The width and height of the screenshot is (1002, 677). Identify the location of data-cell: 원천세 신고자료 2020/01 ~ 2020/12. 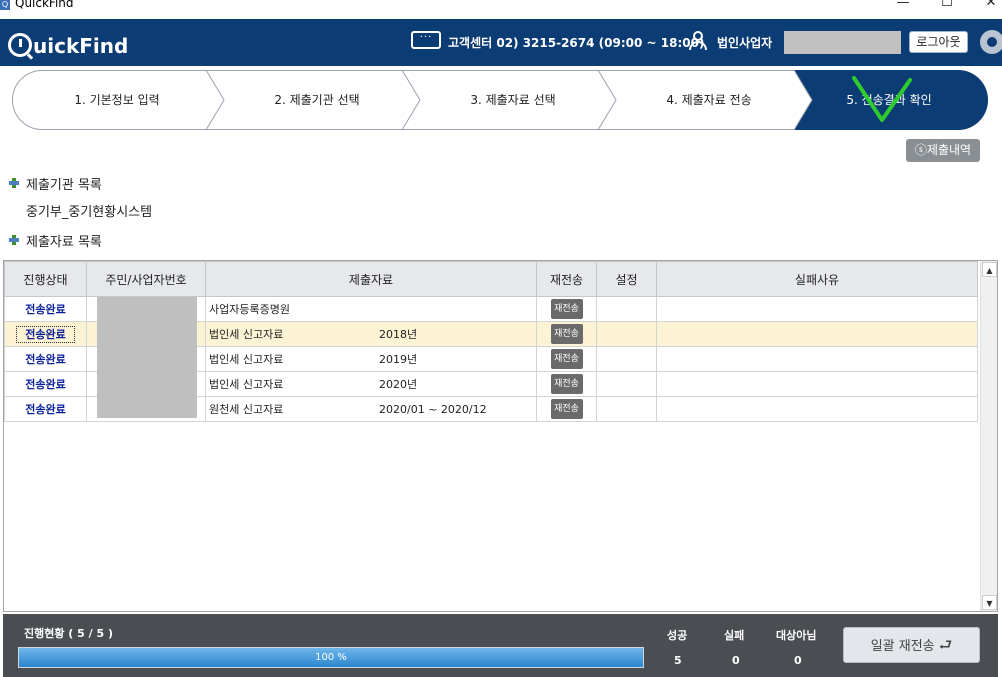
(371, 409).